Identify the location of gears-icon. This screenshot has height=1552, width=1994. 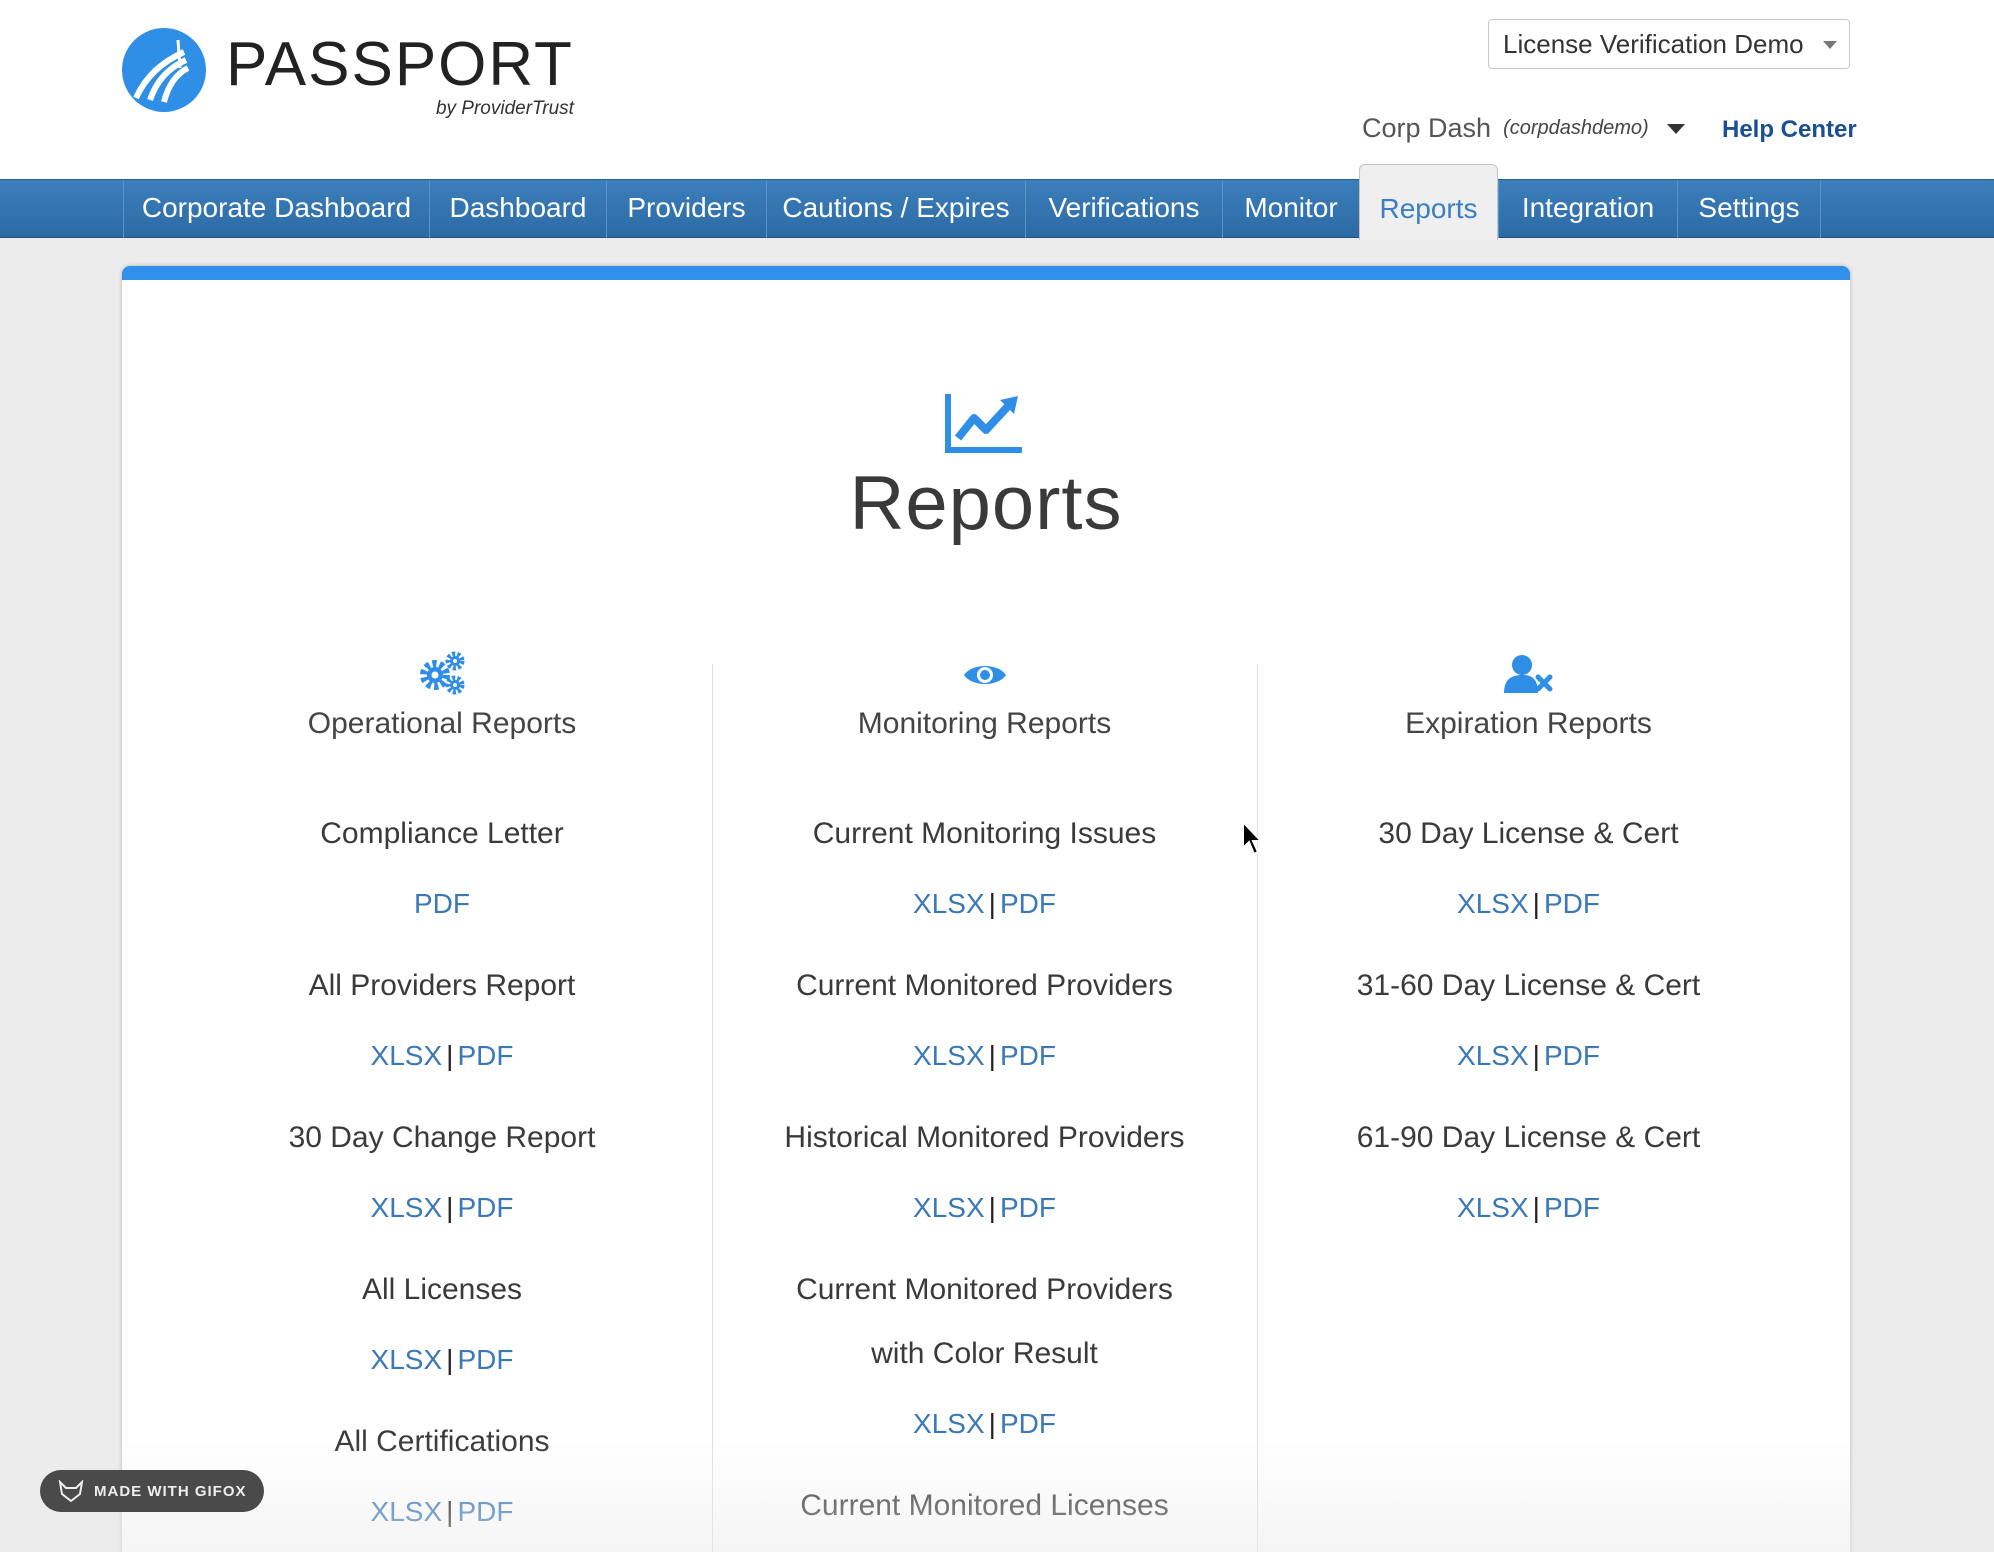
(442, 673).